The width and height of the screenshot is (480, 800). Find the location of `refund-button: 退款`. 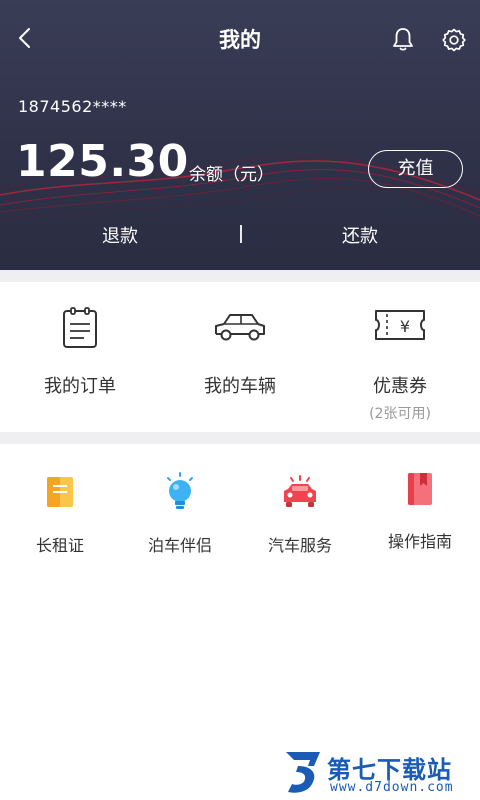

refund-button: 退款 is located at coordinates (120, 235).